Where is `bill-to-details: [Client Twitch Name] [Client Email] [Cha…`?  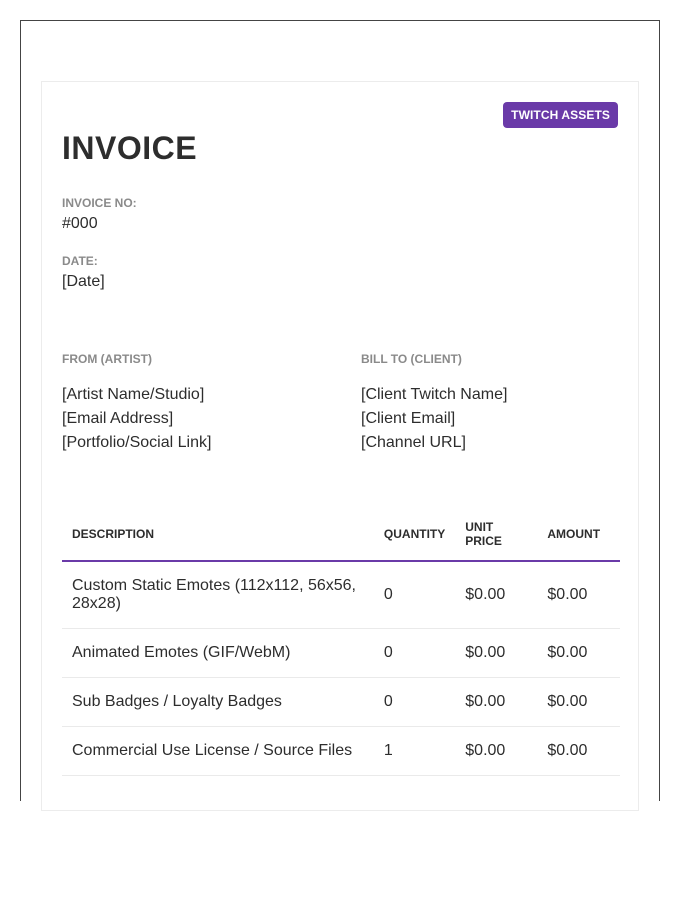
bill-to-details: [Client Twitch Name] [Client Email] [Cha… is located at coordinates (434, 419).